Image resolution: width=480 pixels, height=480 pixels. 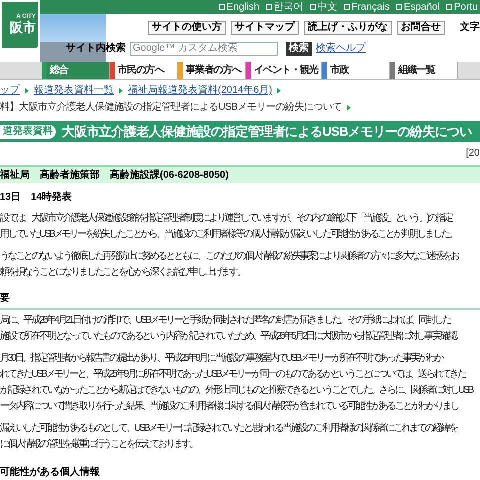 I want to click on utility-link: 読上げ・ふりがな, so click(x=348, y=27).